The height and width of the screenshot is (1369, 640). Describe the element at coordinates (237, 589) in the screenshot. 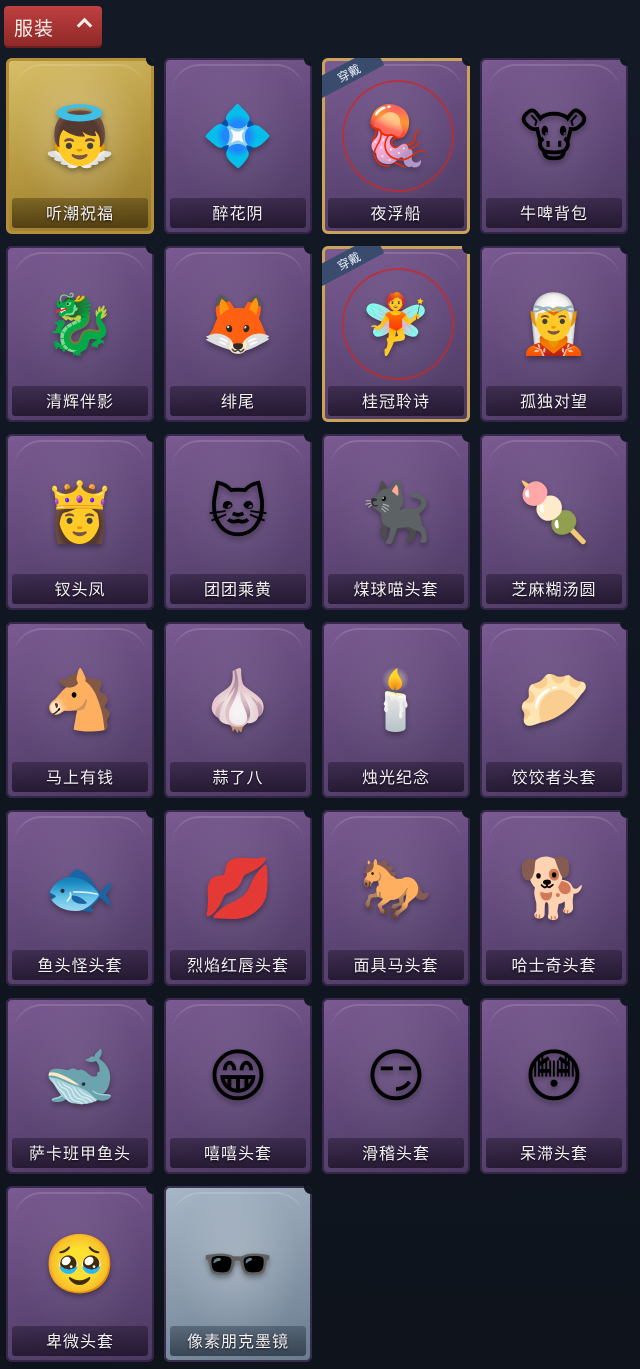

I see `costume-name: 团团乘黄` at that location.